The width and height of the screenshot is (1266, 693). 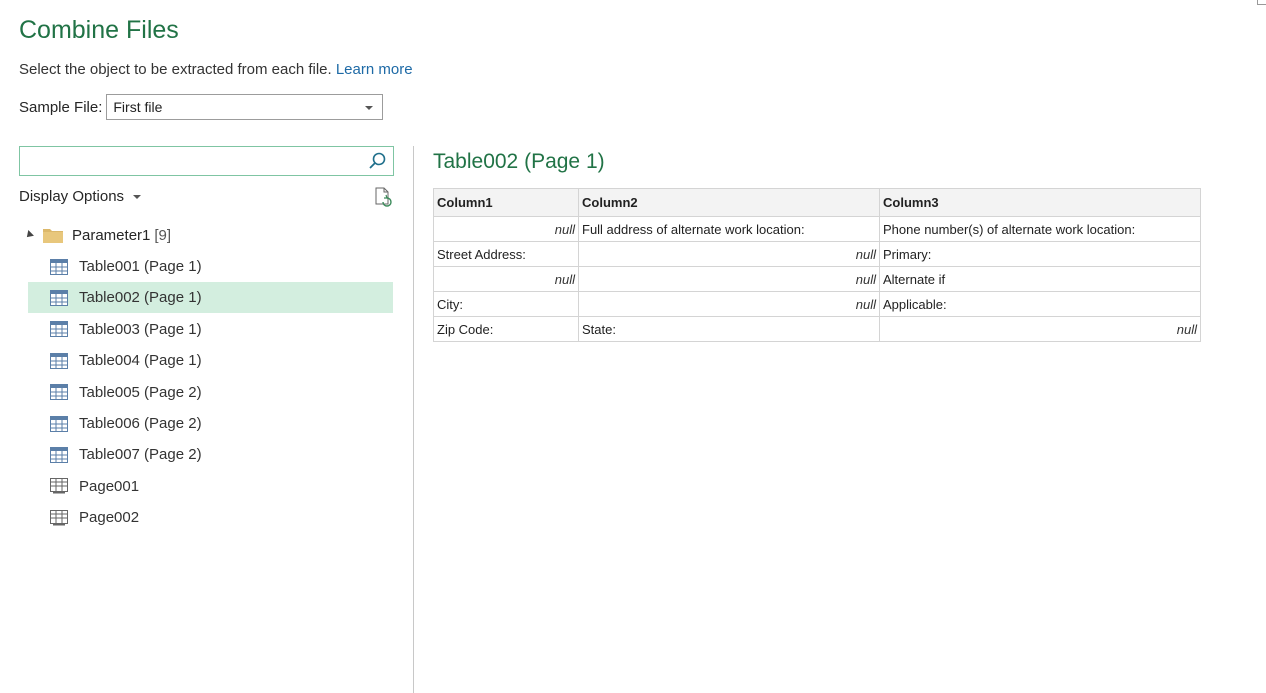 I want to click on table-header-row: Column1 Column2 Column3, so click(x=817, y=202).